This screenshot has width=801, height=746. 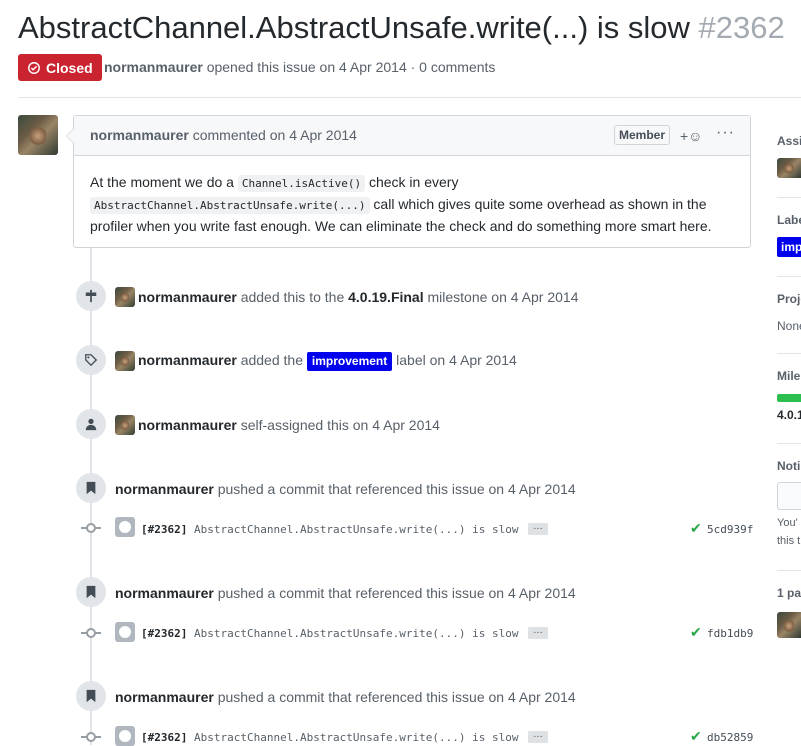 What do you see at coordinates (789, 299) in the screenshot?
I see `sidebar-projects-heading: Proje` at bounding box center [789, 299].